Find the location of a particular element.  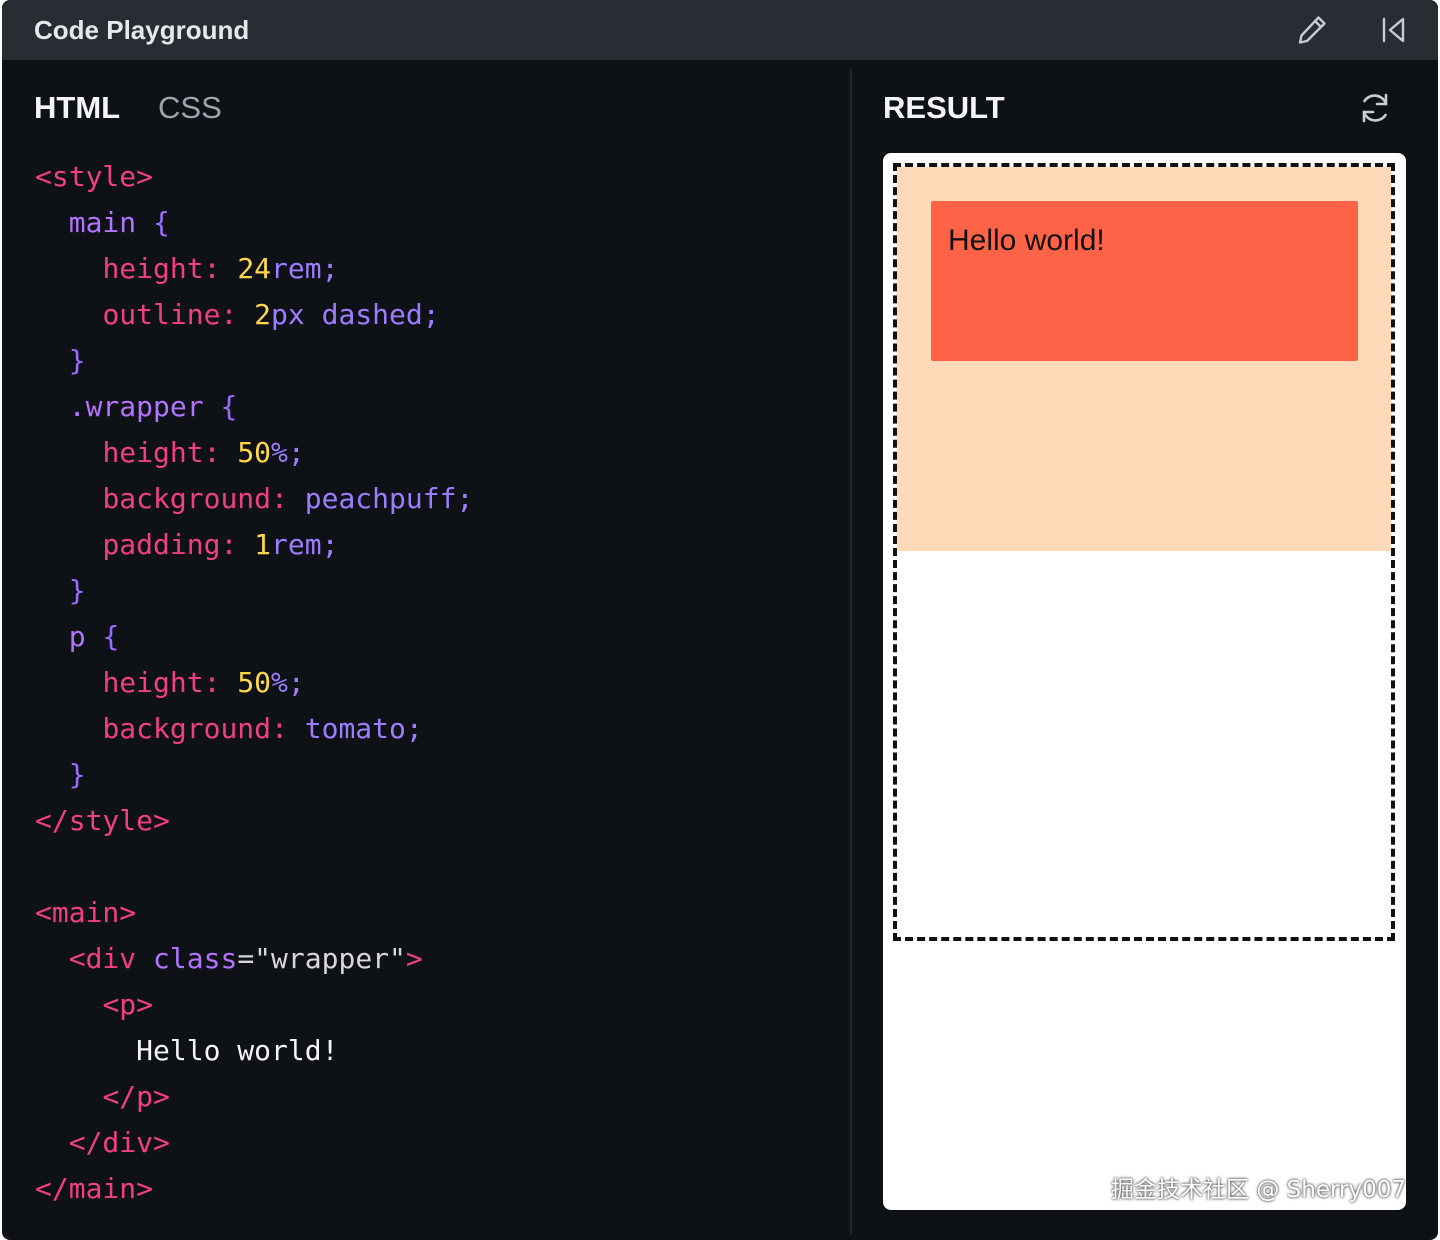

code-line: </main> is located at coordinates (254, 1189).